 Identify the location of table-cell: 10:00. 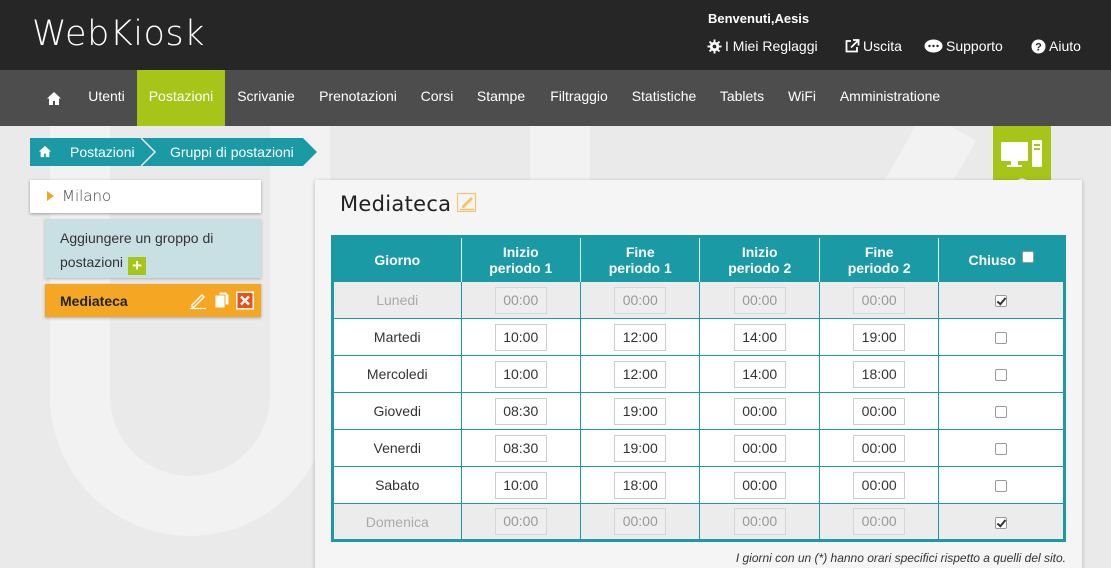
(521, 337).